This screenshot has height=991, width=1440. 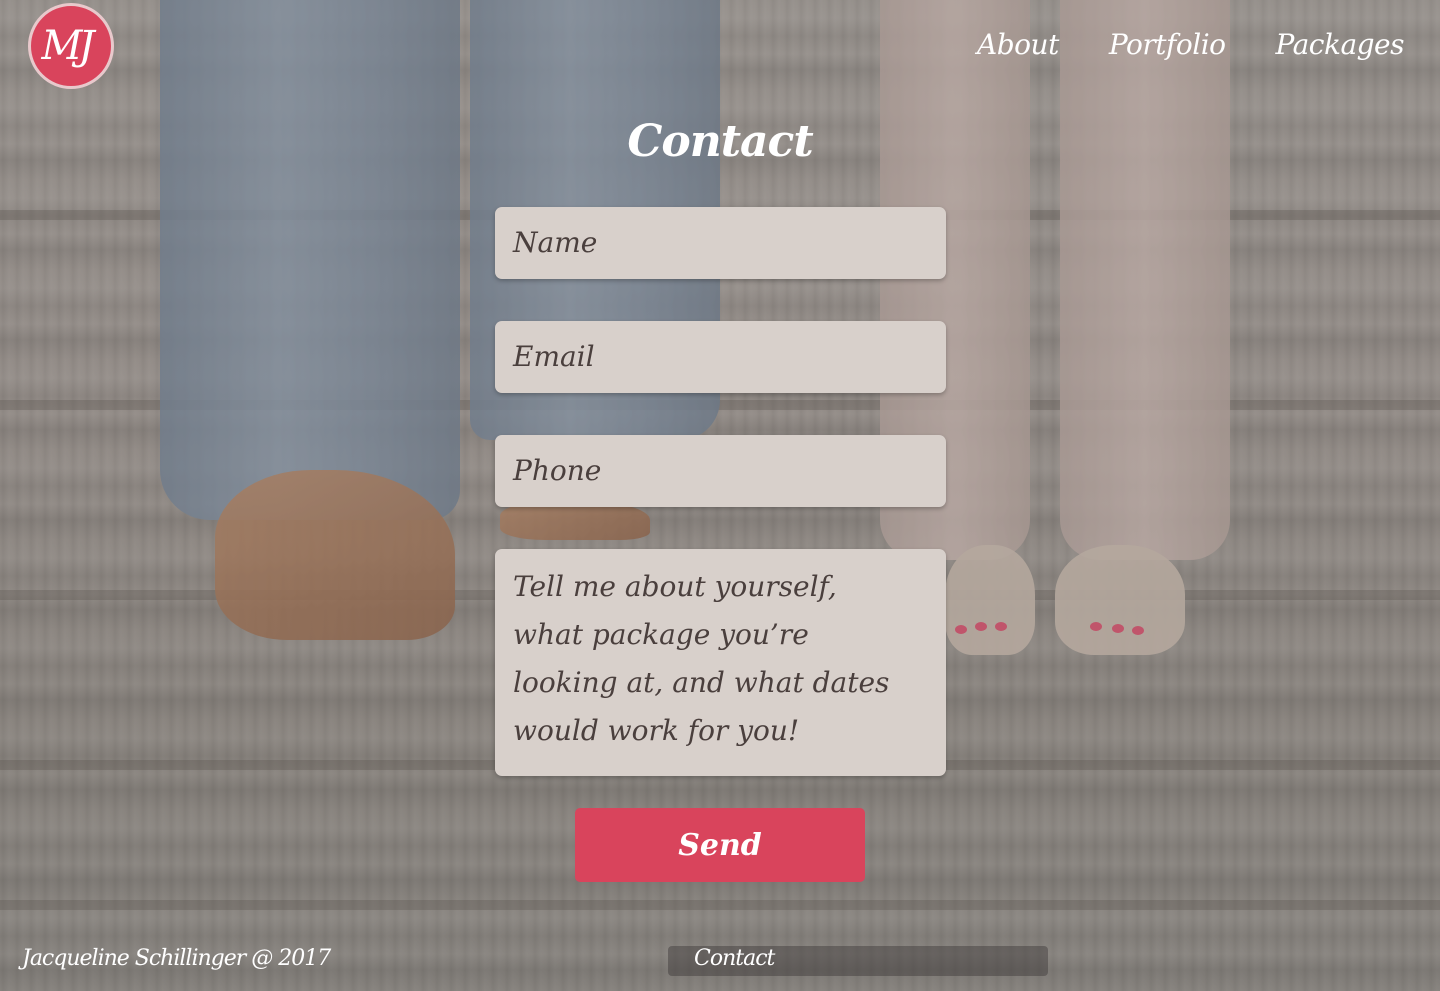 I want to click on main-nav: About Portfolio Packages, so click(x=1190, y=44).